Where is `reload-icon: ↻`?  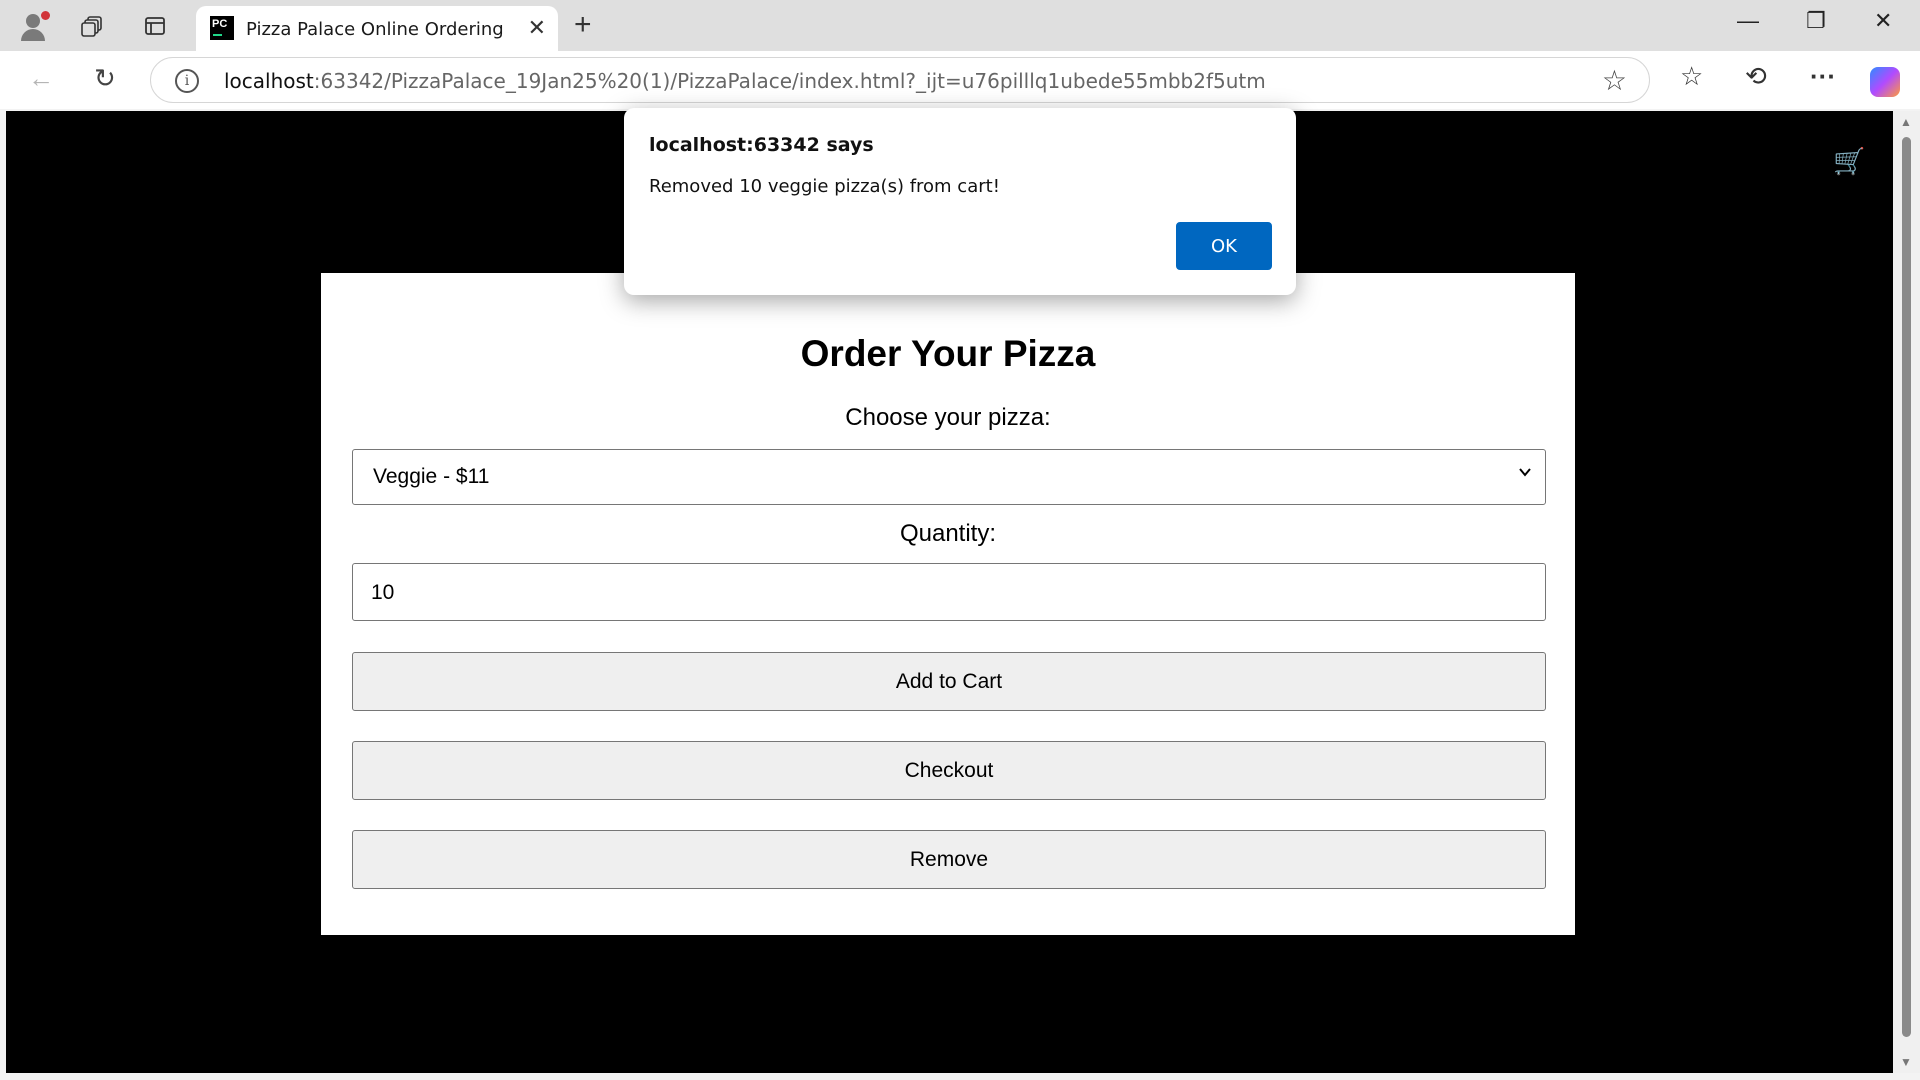
reload-icon: ↻ is located at coordinates (105, 78).